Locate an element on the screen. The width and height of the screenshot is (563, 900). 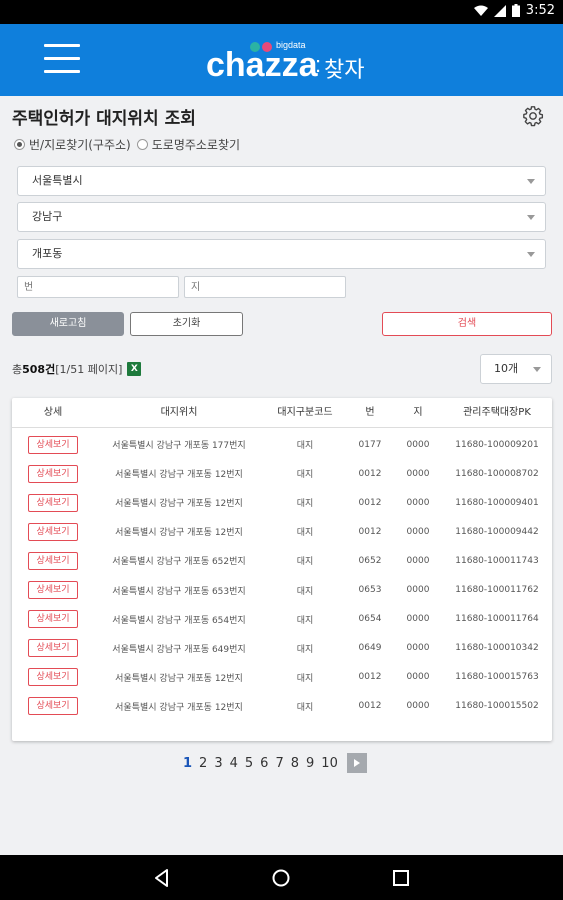
pk-cell: 11680-100009201 is located at coordinates (497, 444).